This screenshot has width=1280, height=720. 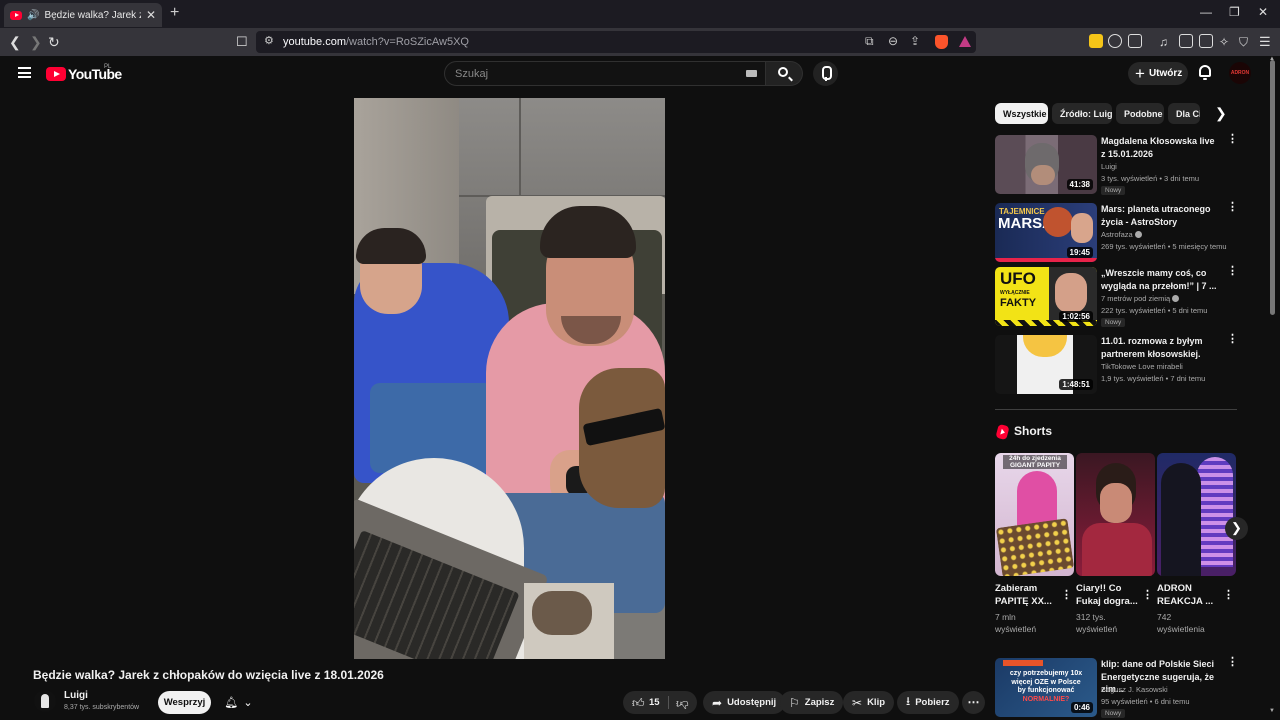 I want to click on notifications-bell-icon, so click(x=1205, y=72).